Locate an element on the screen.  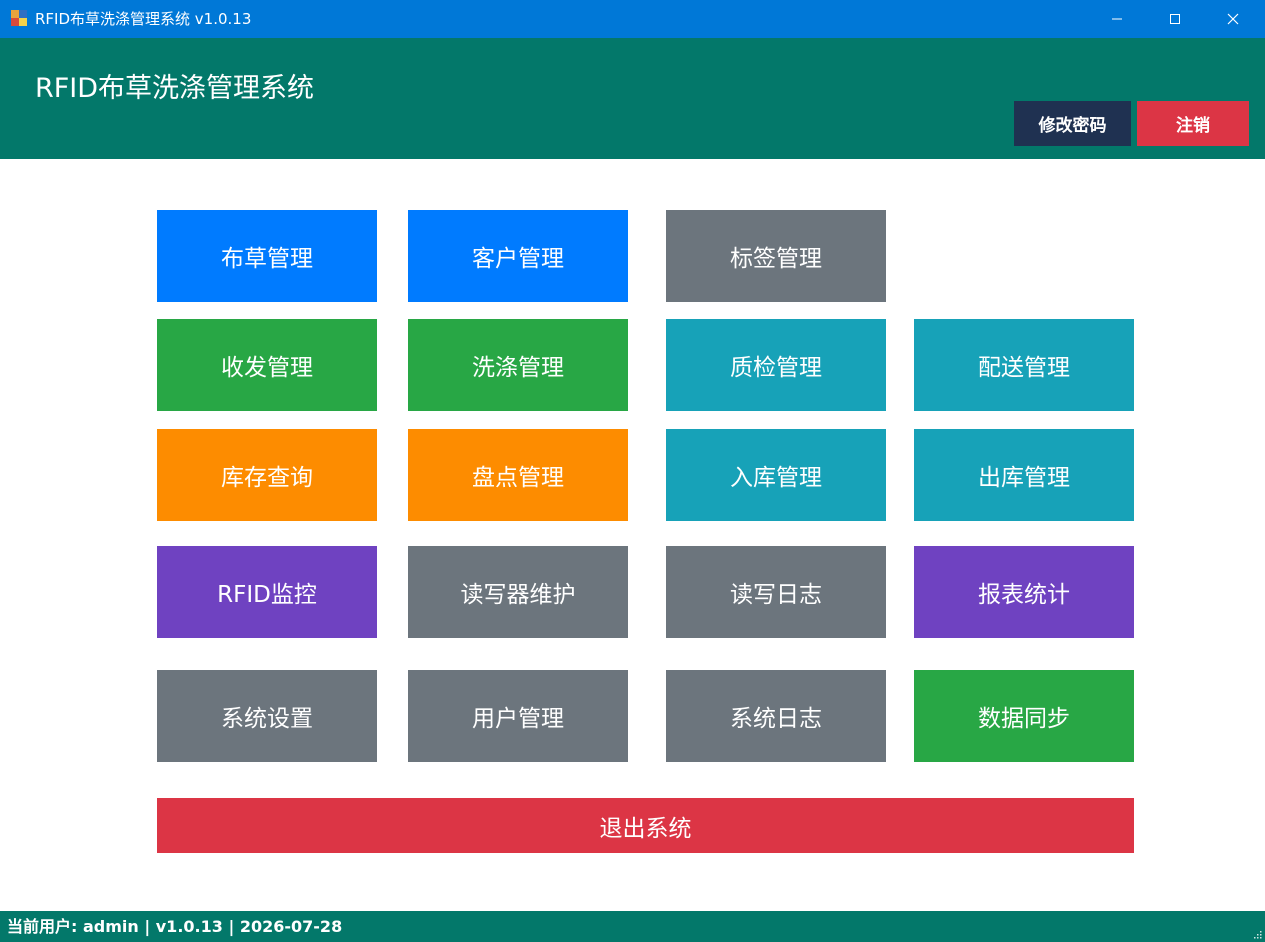
status-text: 当前用户: admin | v1.0.13 | 2026-07-28 is located at coordinates (175, 926).